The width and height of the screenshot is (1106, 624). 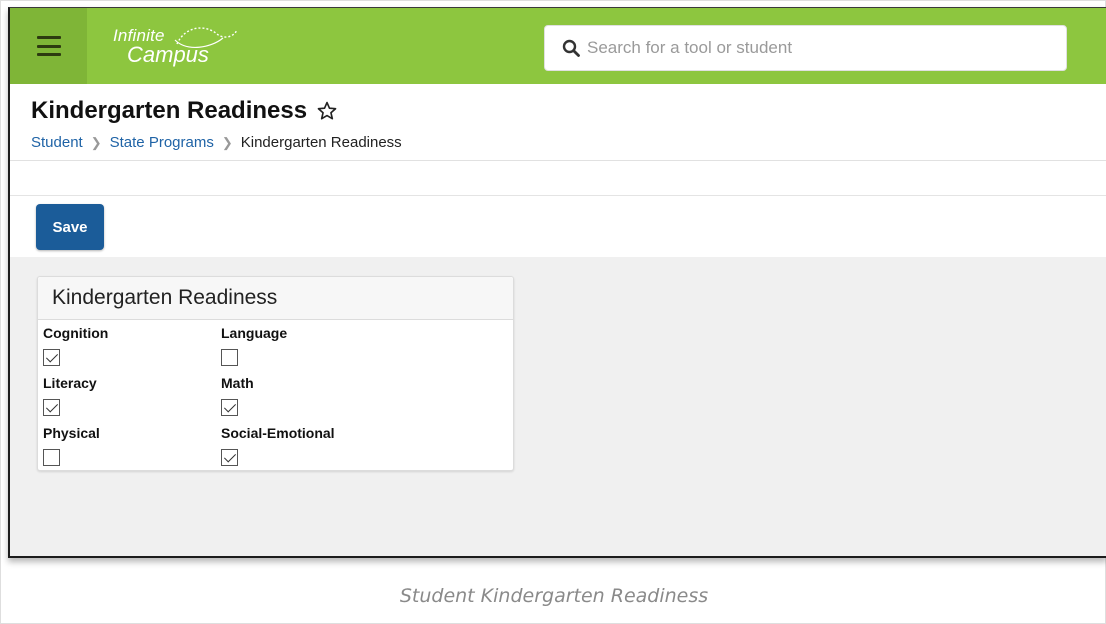 I want to click on social-emotional-checkbox, so click(x=229, y=457).